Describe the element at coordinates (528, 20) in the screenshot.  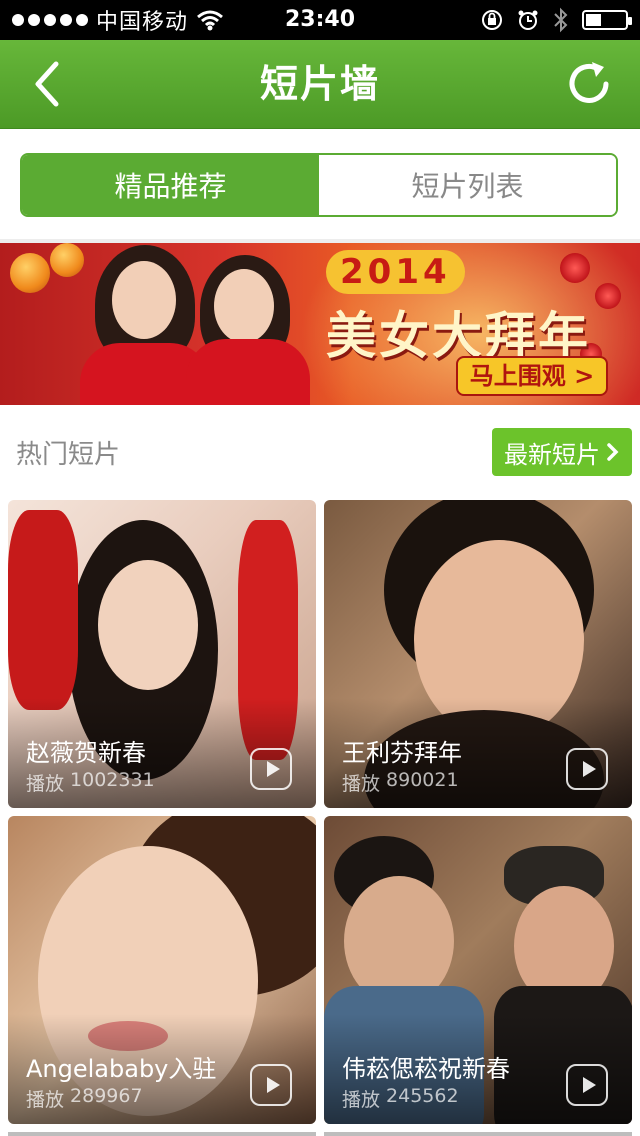
I see `alarm-icon` at that location.